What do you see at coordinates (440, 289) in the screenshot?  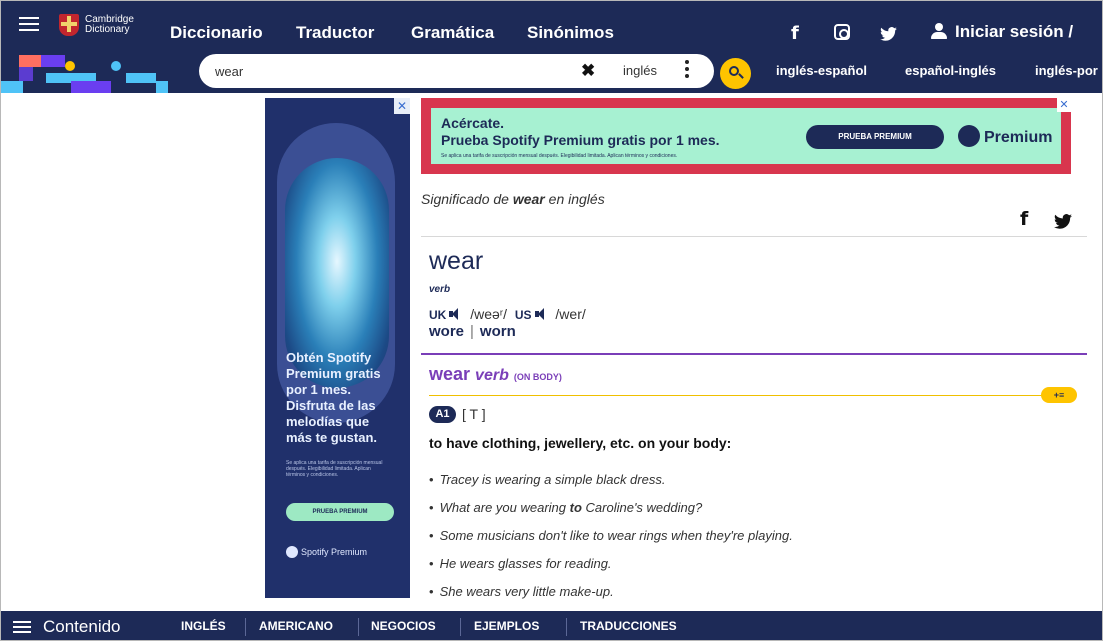 I see `part-of-speech: verb` at bounding box center [440, 289].